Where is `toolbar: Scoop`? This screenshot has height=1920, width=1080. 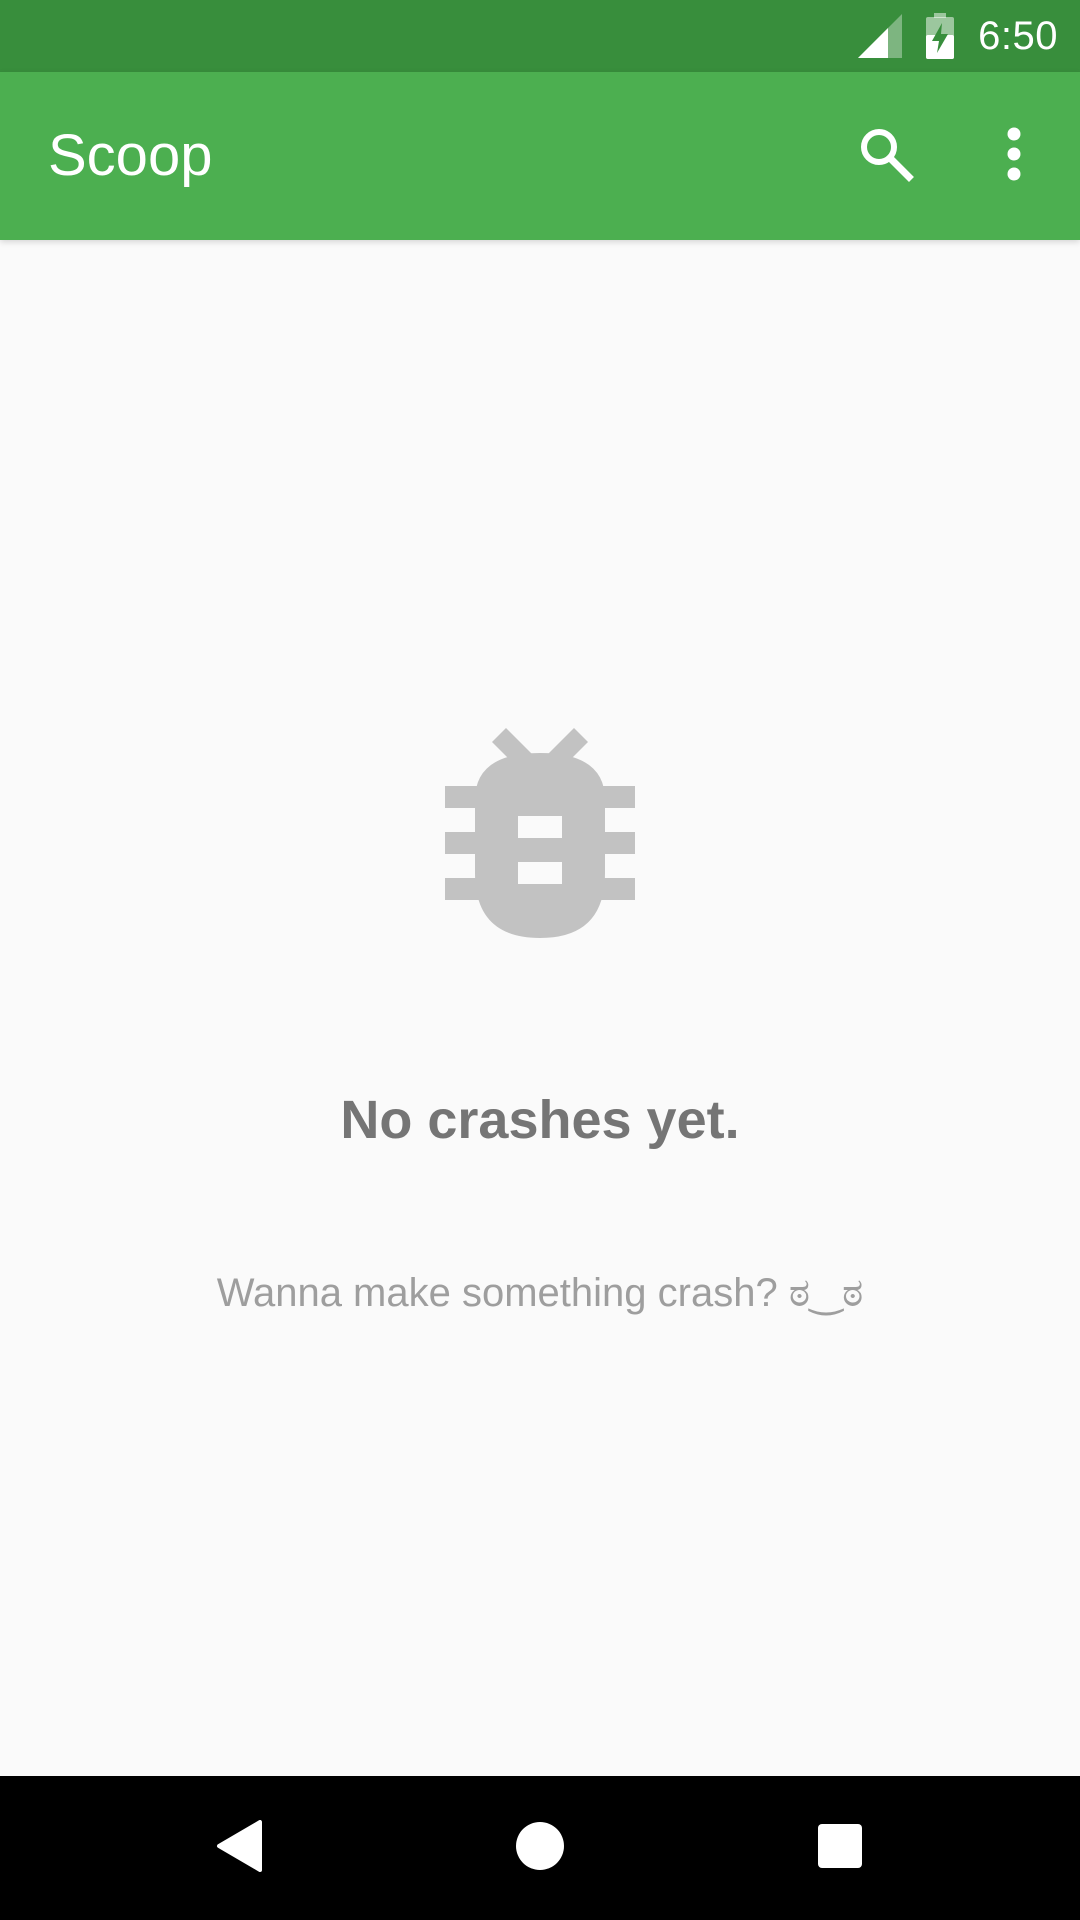
toolbar: Scoop is located at coordinates (540, 156).